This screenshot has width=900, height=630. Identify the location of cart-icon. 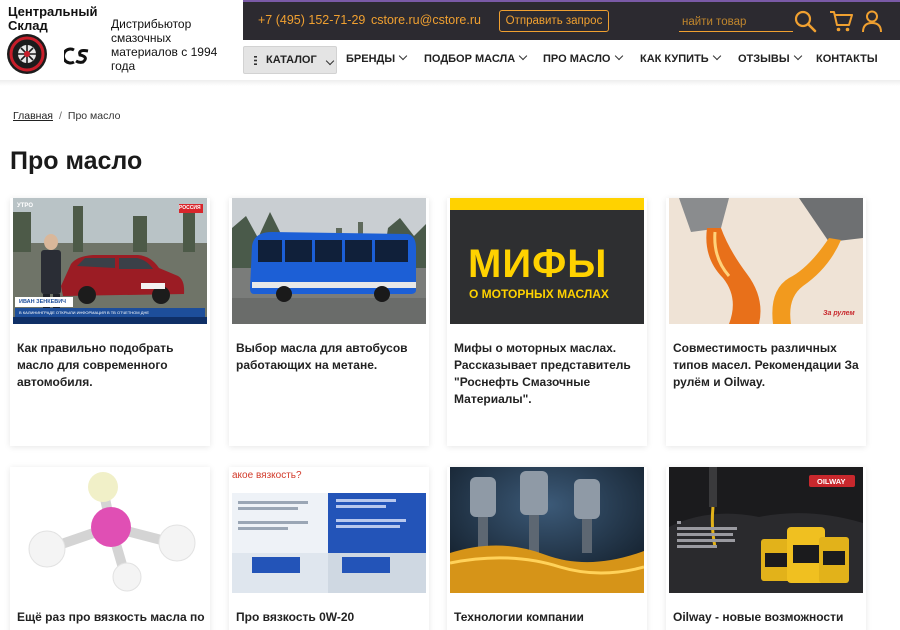
(841, 21).